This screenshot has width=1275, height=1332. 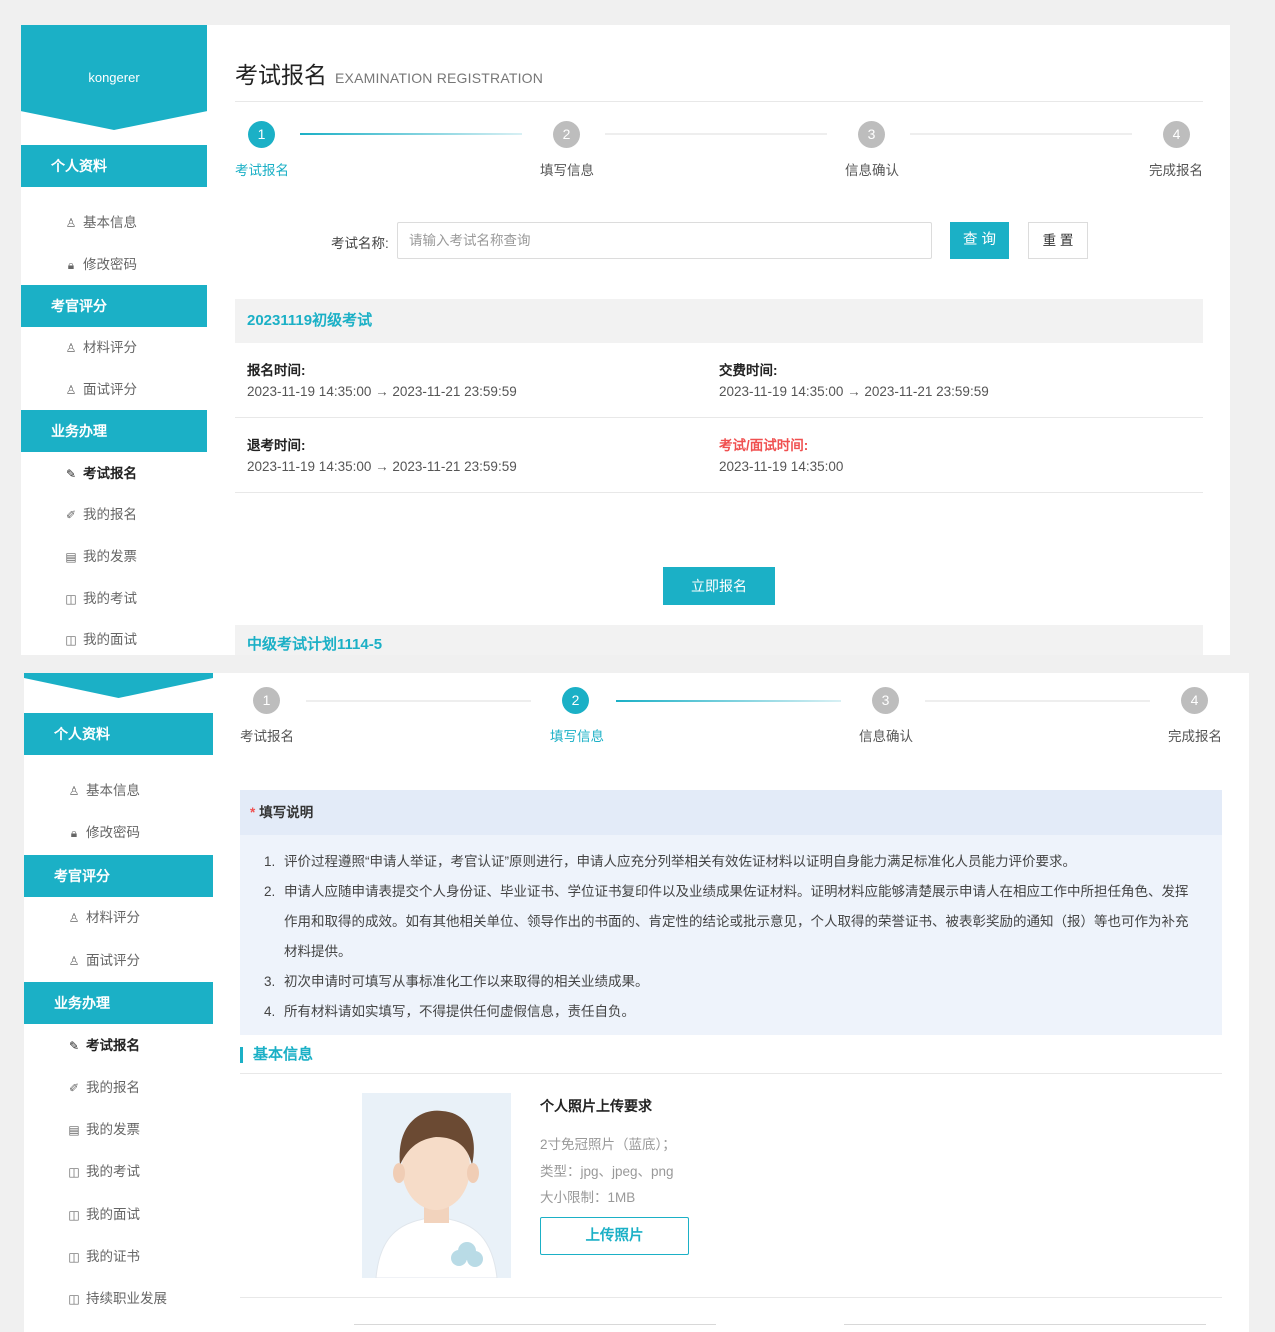 What do you see at coordinates (979, 240) in the screenshot?
I see `query-button: 查 询` at bounding box center [979, 240].